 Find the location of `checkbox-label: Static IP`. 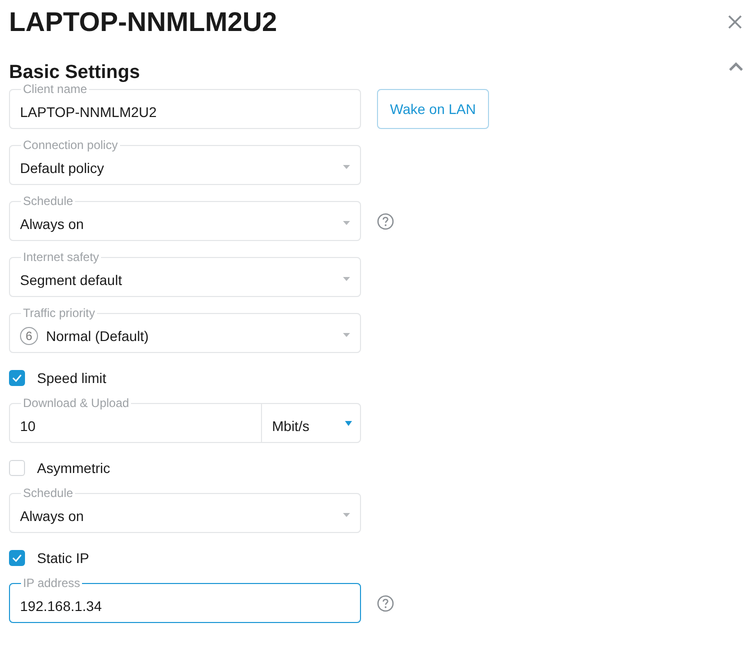

checkbox-label: Static IP is located at coordinates (63, 558).